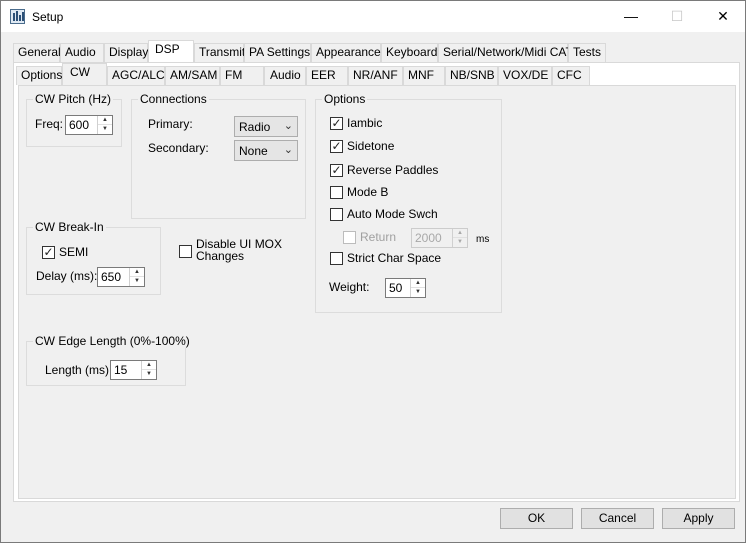  I want to click on freq-spinner: 600 ▲ ▼, so click(89, 125).